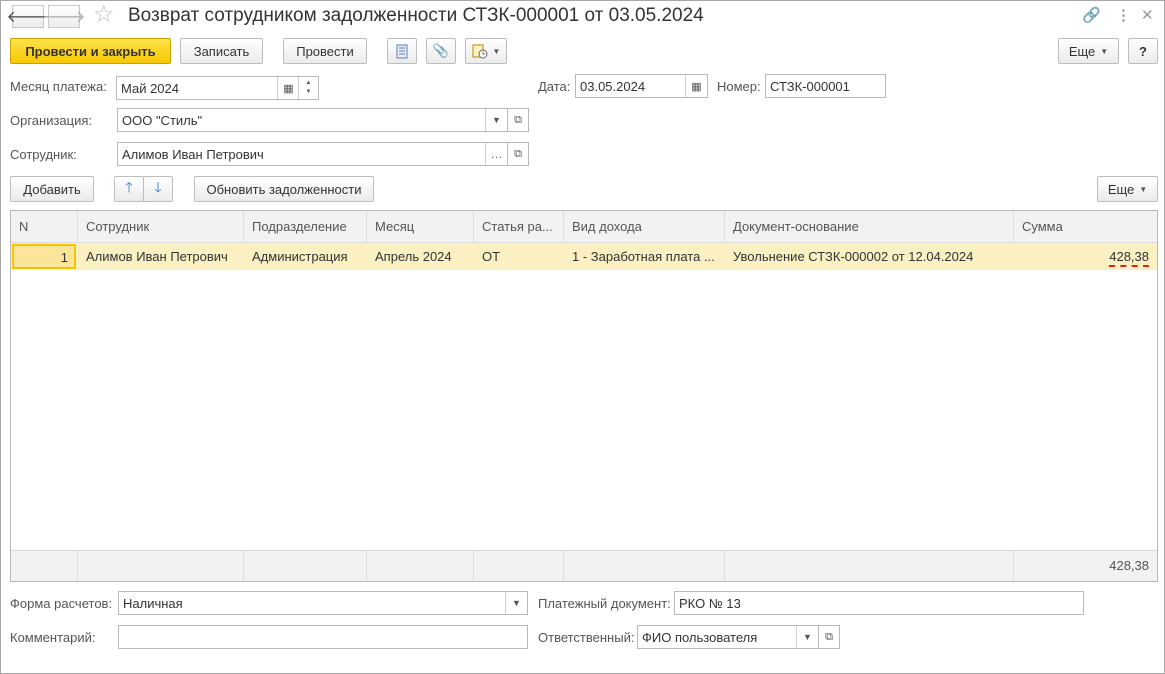  What do you see at coordinates (28, 16) in the screenshot?
I see `back-button: 🡐` at bounding box center [28, 16].